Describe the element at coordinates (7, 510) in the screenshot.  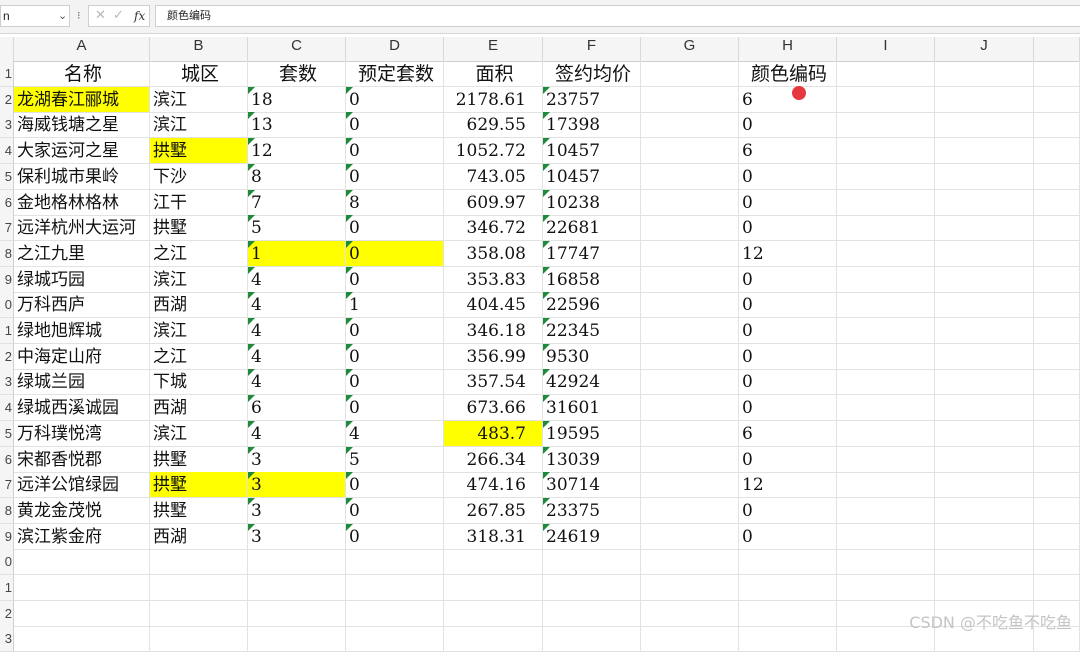
I see `row-number: 8` at that location.